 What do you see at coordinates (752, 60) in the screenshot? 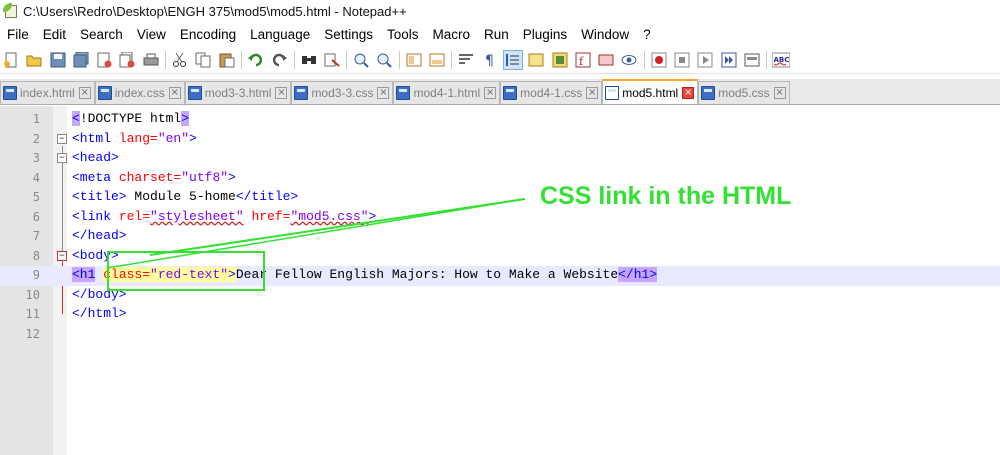
I see `save-macro-icon` at bounding box center [752, 60].